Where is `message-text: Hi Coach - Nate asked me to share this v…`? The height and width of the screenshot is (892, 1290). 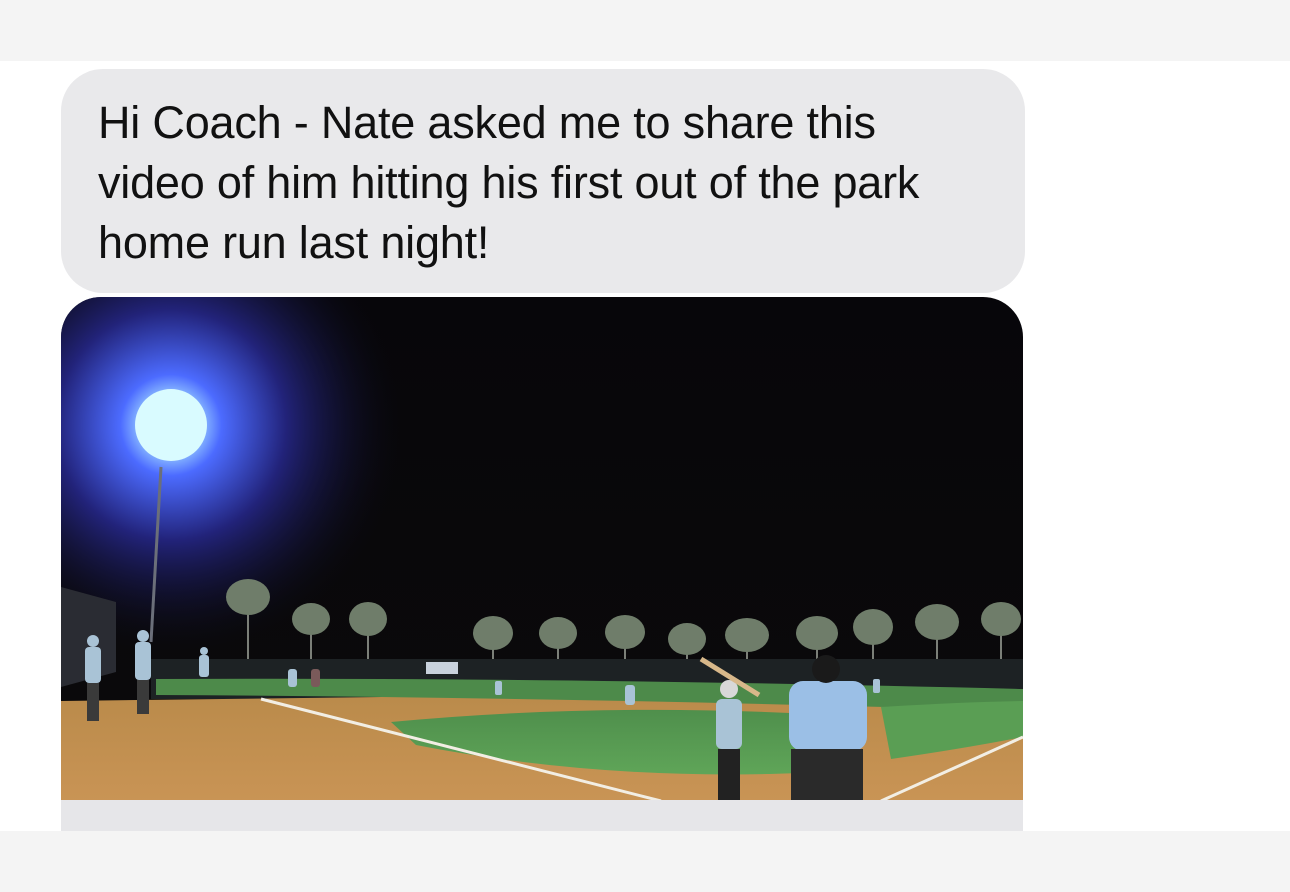 message-text: Hi Coach - Nate asked me to share this v… is located at coordinates (509, 182).